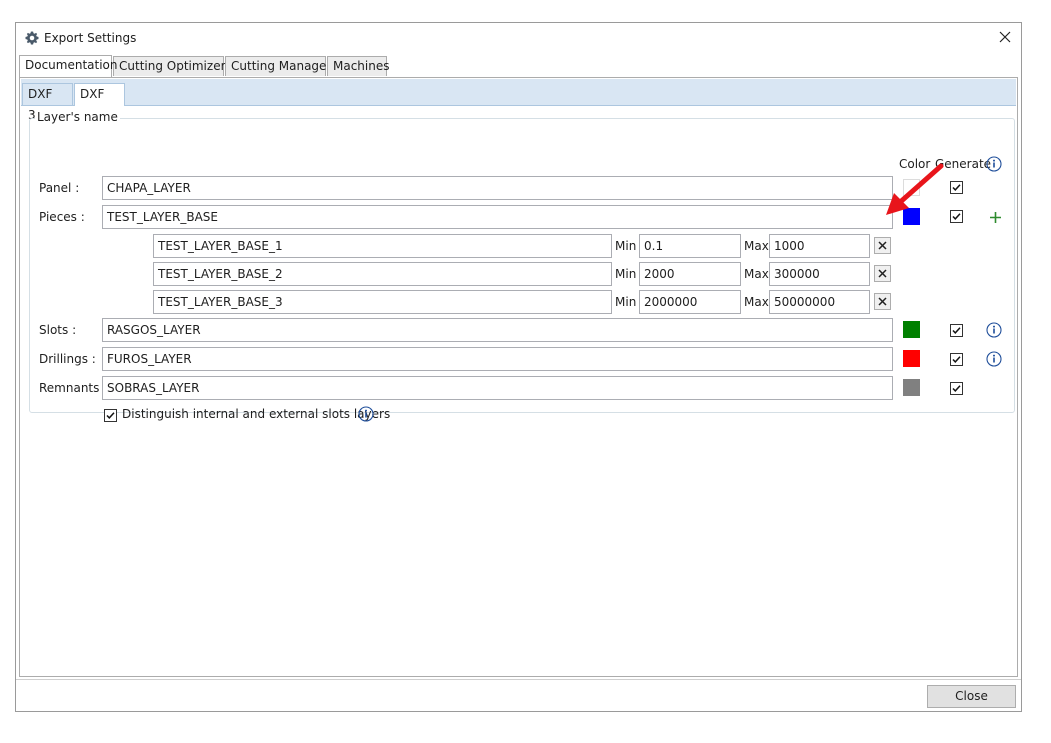  Describe the element at coordinates (99, 102) in the screenshot. I see `tab-dxf-2d: DXF 2D` at that location.